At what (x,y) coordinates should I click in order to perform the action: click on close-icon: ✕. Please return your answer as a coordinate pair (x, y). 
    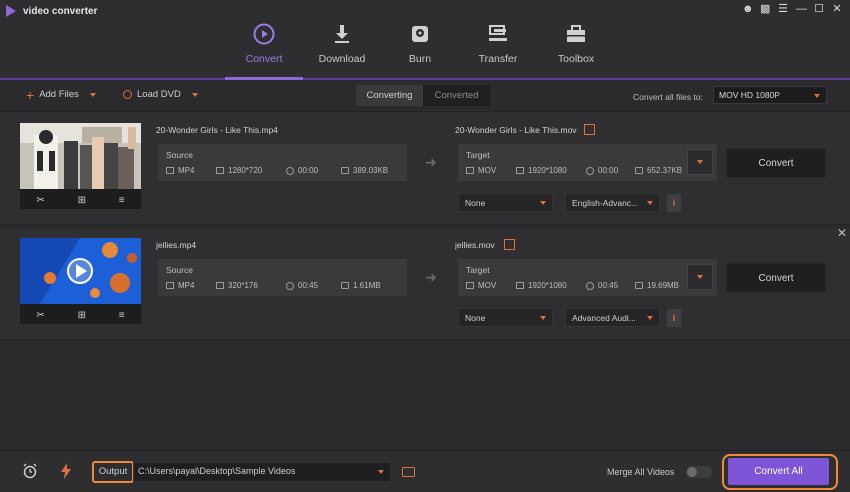
    Looking at the image, I should click on (837, 9).